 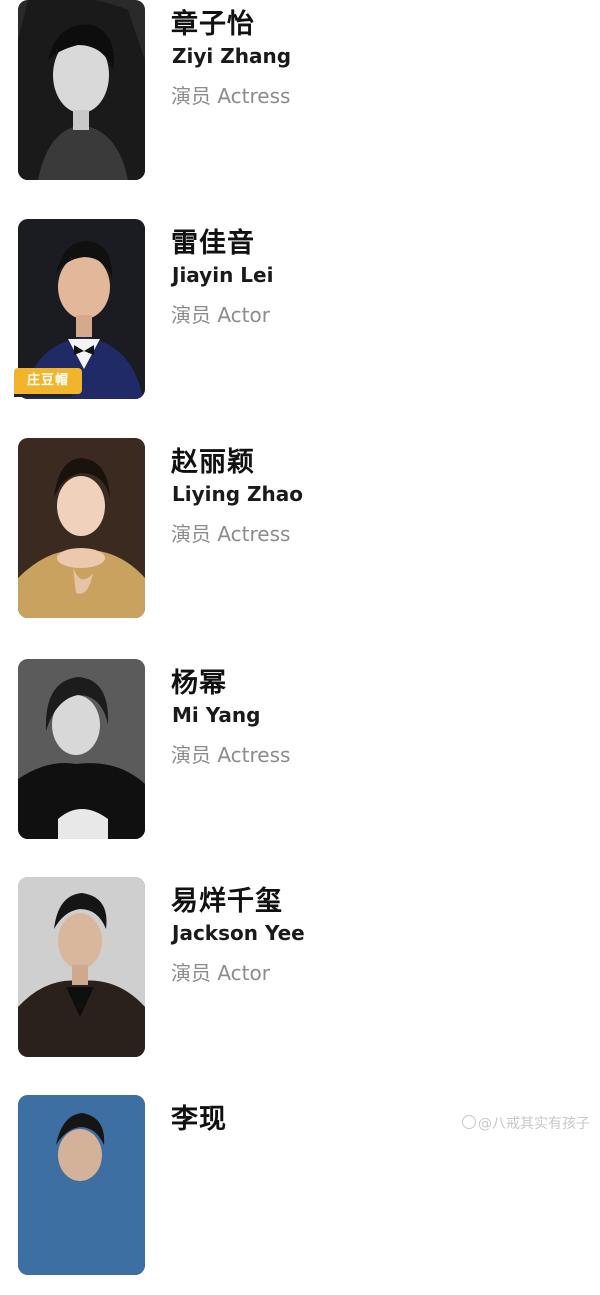 I want to click on name-chinese: 雷佳音, so click(x=213, y=243).